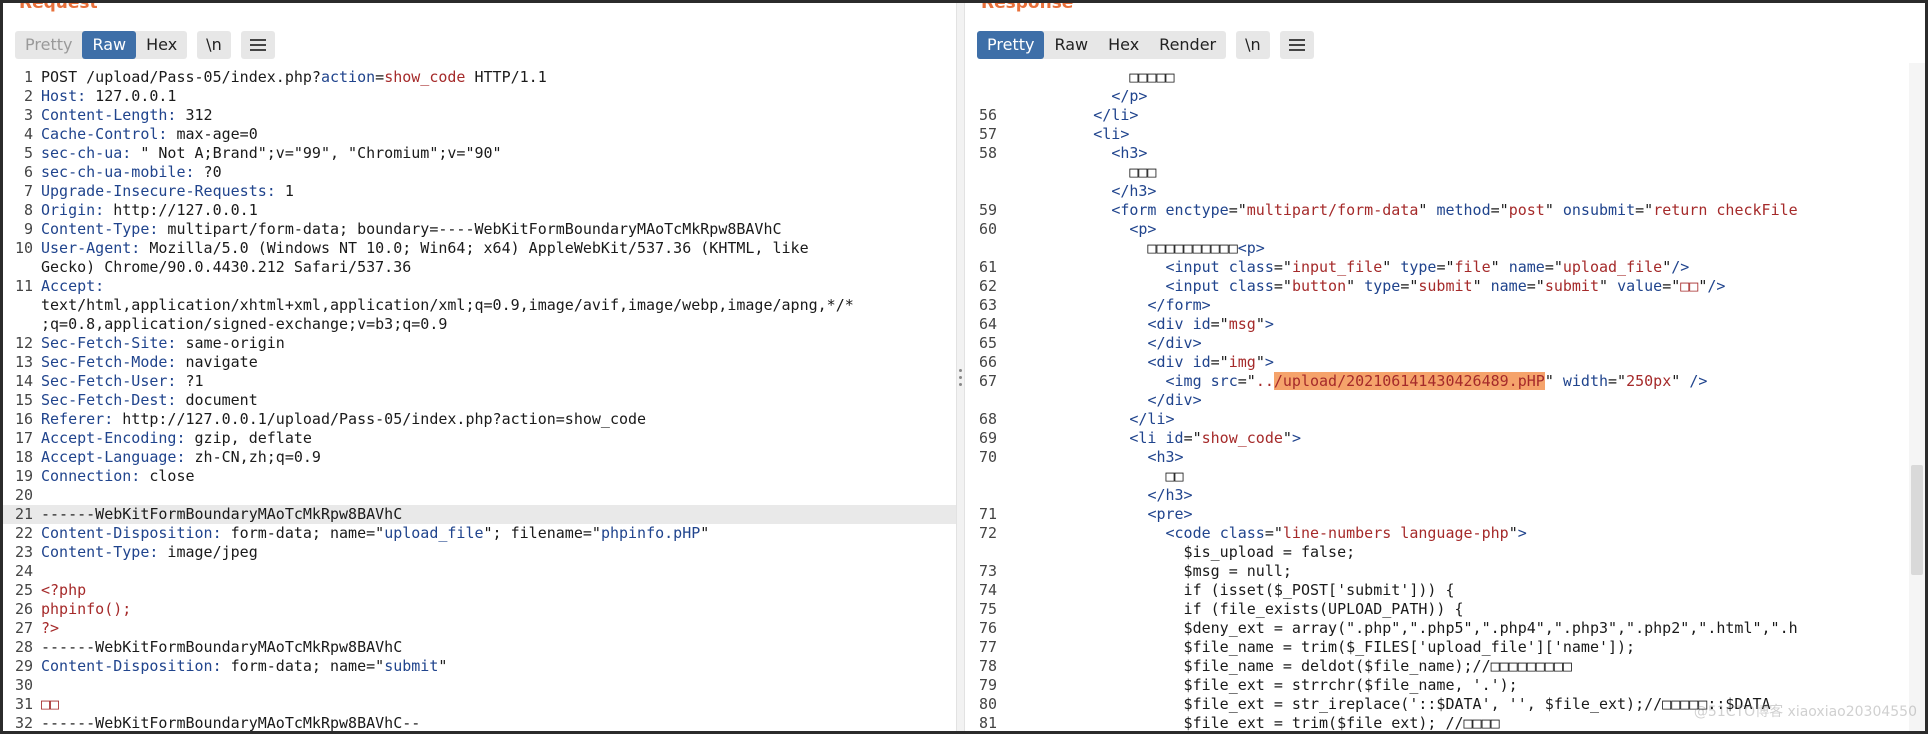 Image resolution: width=1928 pixels, height=734 pixels. I want to click on line-number: 10, so click(23, 248).